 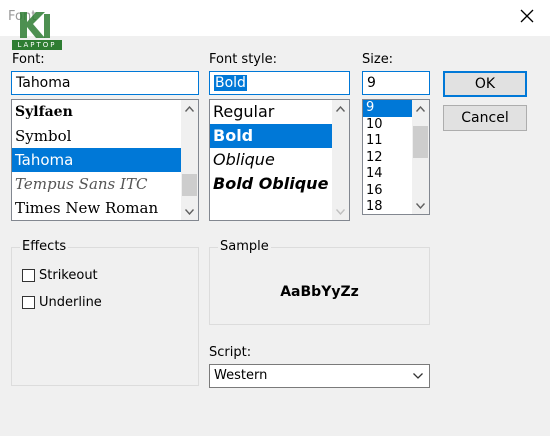 I want to click on logo-band: LAPTOP, so click(x=37, y=45).